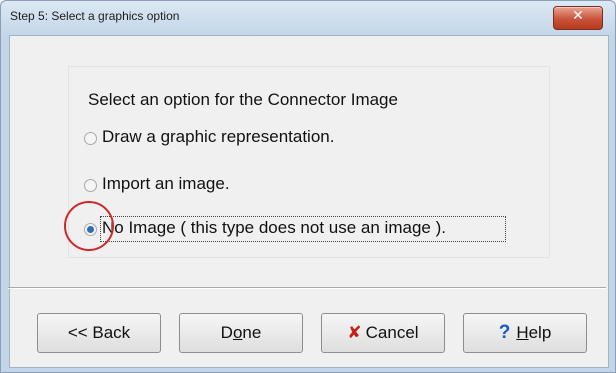 The width and height of the screenshot is (616, 373). Describe the element at coordinates (504, 332) in the screenshot. I see `help-question-icon: ?` at that location.